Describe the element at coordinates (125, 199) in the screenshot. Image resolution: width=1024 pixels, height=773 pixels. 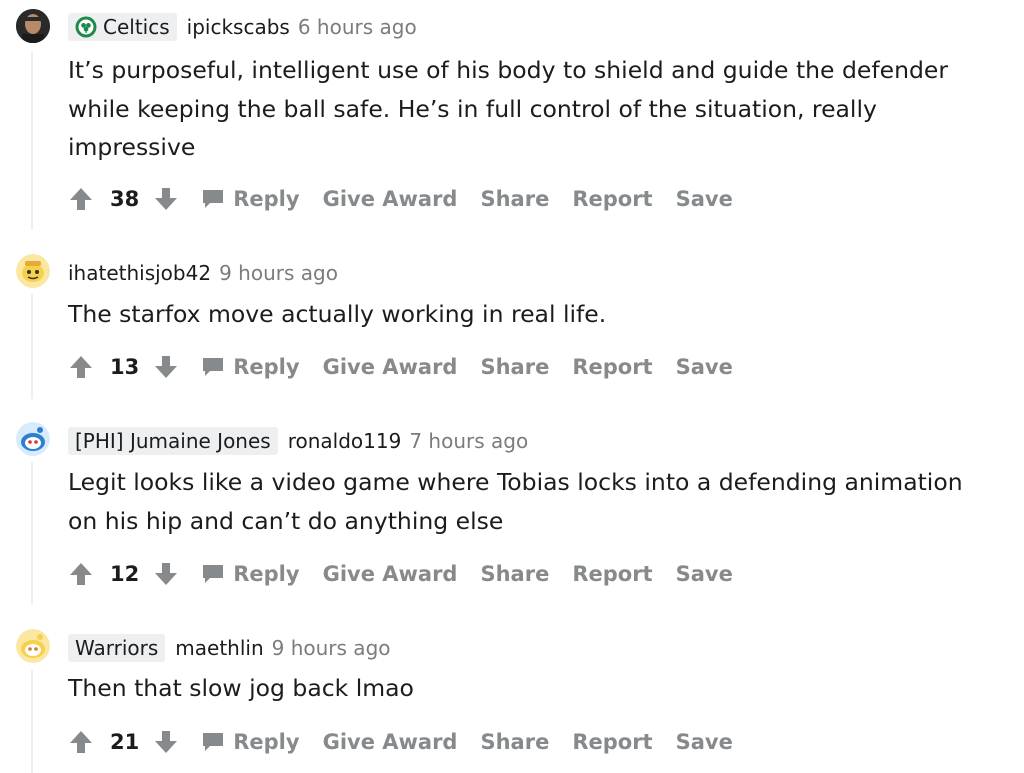
I see `vote-score: 38` at that location.